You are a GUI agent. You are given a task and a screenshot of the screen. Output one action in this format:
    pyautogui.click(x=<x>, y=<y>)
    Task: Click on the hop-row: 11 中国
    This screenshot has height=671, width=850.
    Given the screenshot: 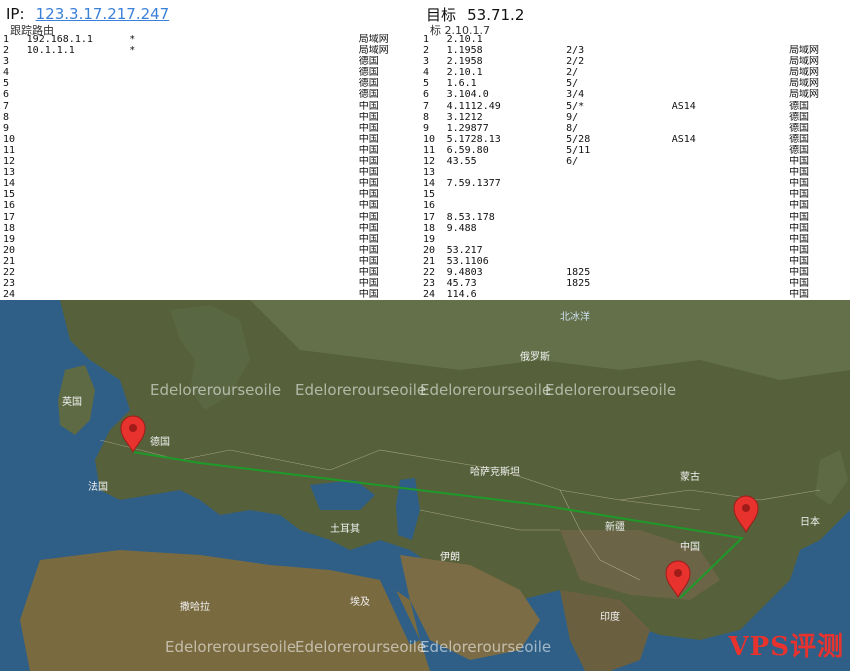 What is the action you would take?
    pyautogui.click(x=210, y=150)
    